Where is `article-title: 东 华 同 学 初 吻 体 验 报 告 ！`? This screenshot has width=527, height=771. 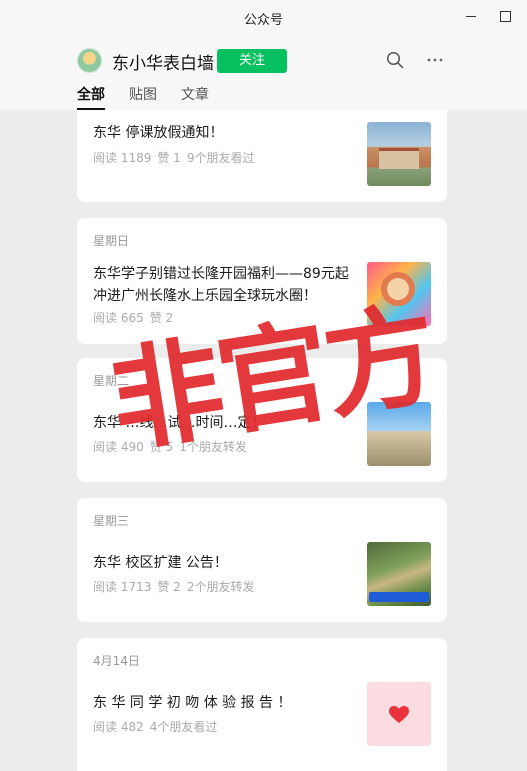 article-title: 东 华 同 学 初 吻 体 验 报 告 ！ is located at coordinates (225, 703).